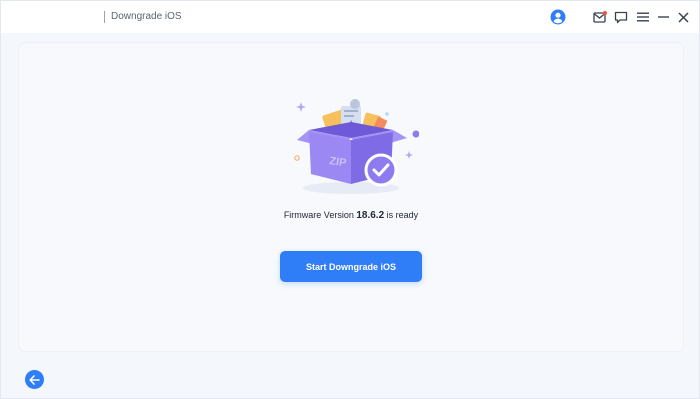 This screenshot has height=399, width=700. What do you see at coordinates (350, 17) in the screenshot?
I see `title-bar: Downgrade iOS` at bounding box center [350, 17].